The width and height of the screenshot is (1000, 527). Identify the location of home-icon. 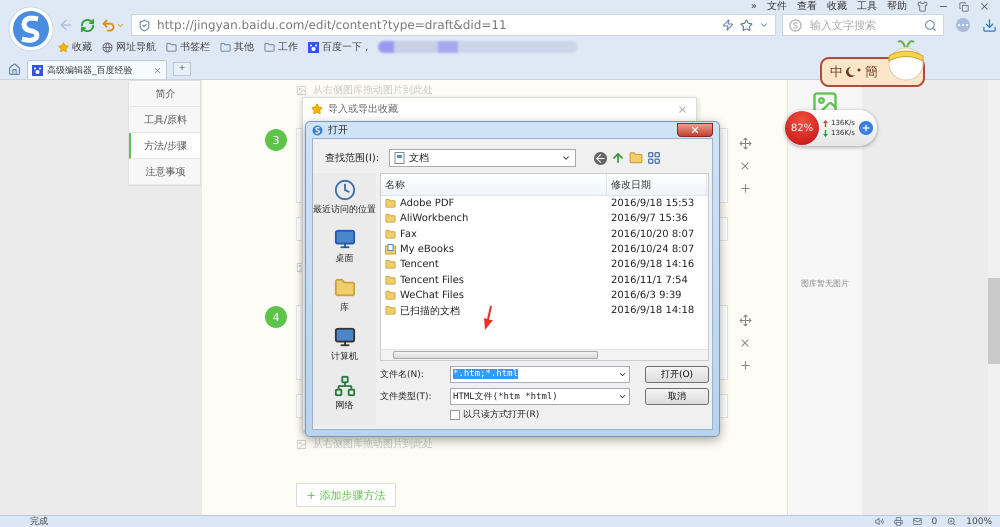
(14, 69).